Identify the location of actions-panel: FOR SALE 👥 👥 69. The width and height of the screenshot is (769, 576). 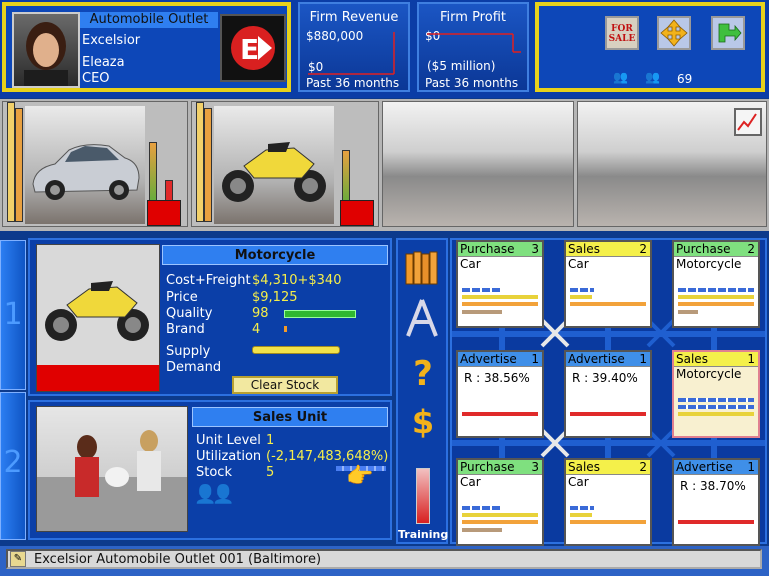
(650, 47).